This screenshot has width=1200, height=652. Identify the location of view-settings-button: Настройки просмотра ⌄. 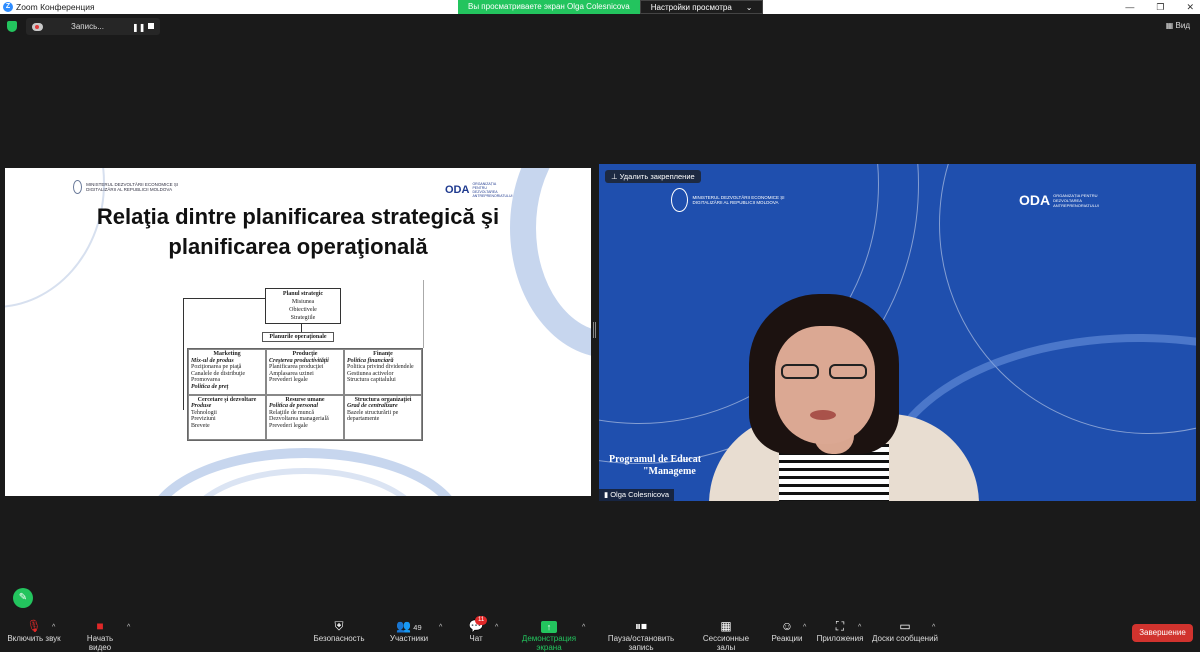
(701, 7).